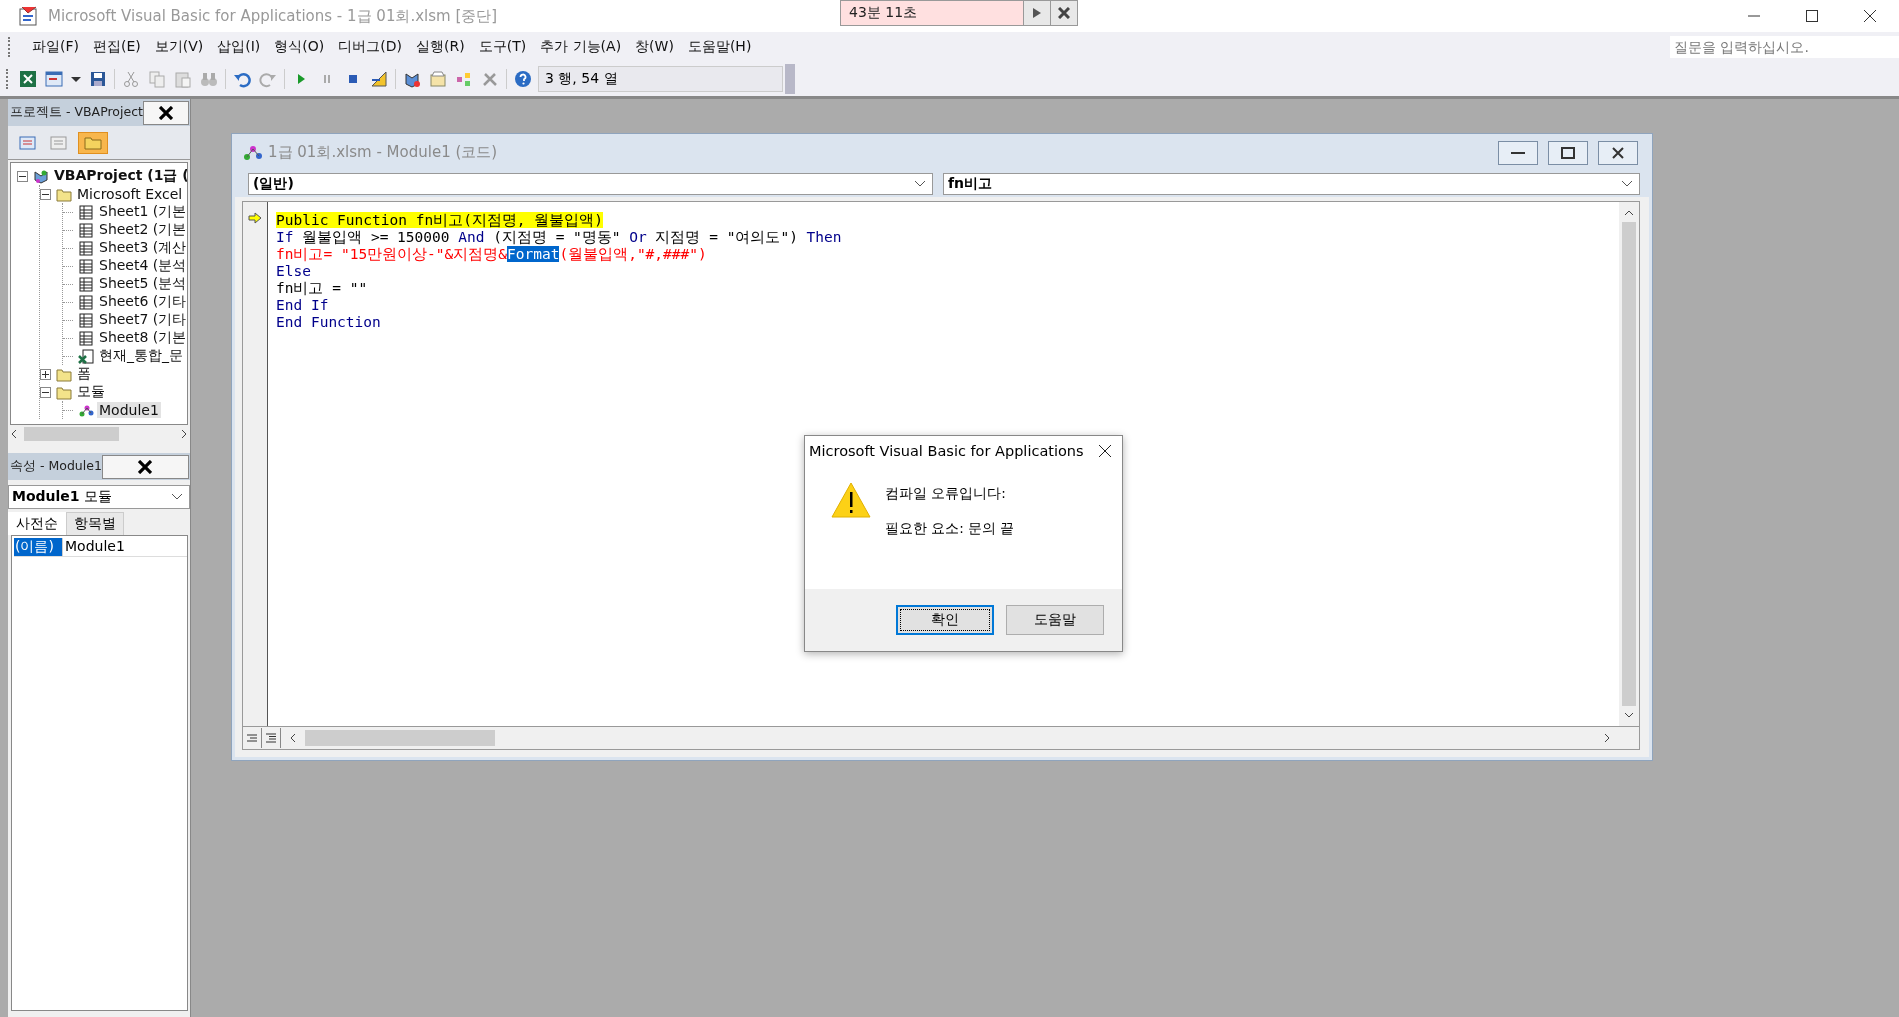  I want to click on menu-item: 실행(R), so click(440, 47).